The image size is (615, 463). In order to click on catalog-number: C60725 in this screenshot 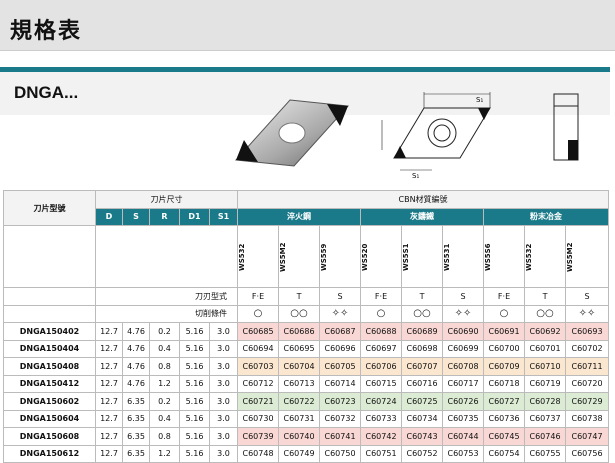, I will do `click(422, 401)`.